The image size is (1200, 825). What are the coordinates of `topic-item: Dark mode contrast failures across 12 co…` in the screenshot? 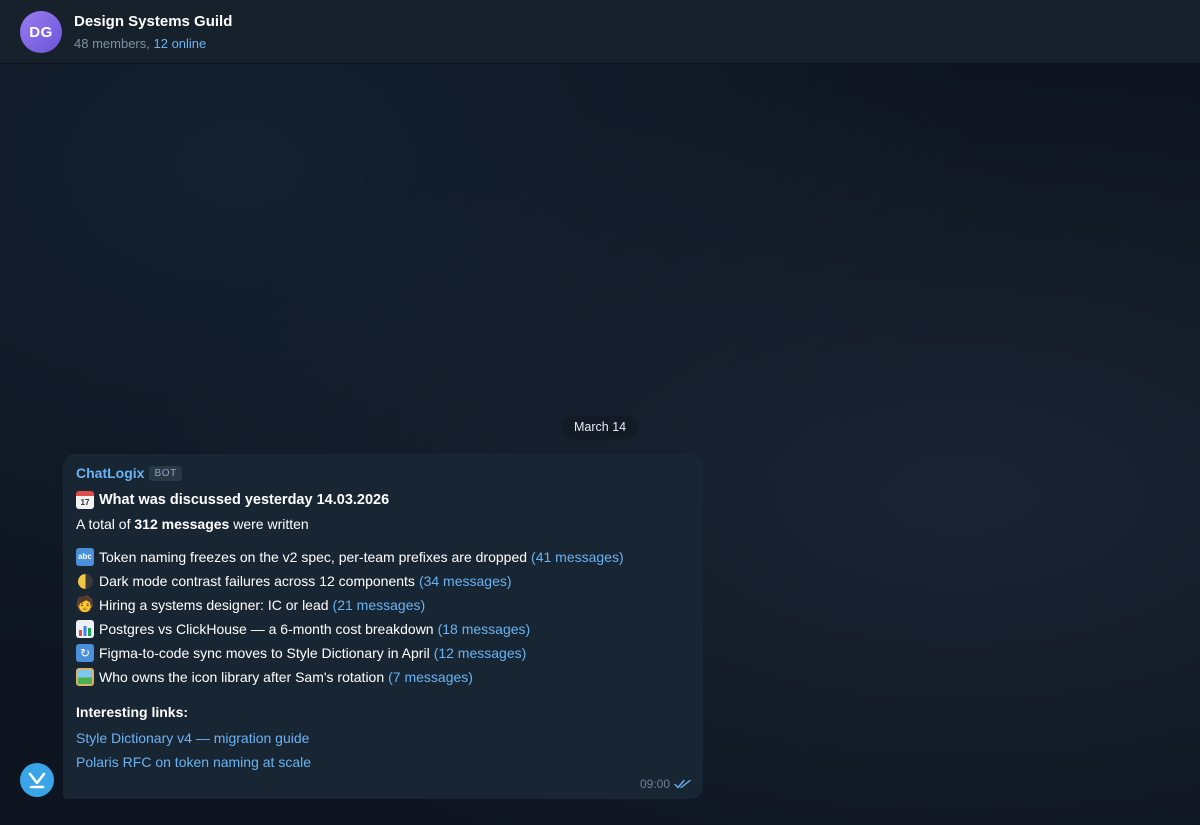 It's located at (383, 581).